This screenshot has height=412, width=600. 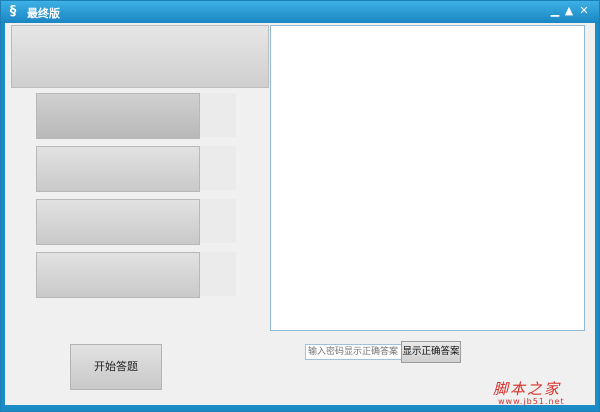 I want to click on show-answer-button: 显示正确答案, so click(x=431, y=352).